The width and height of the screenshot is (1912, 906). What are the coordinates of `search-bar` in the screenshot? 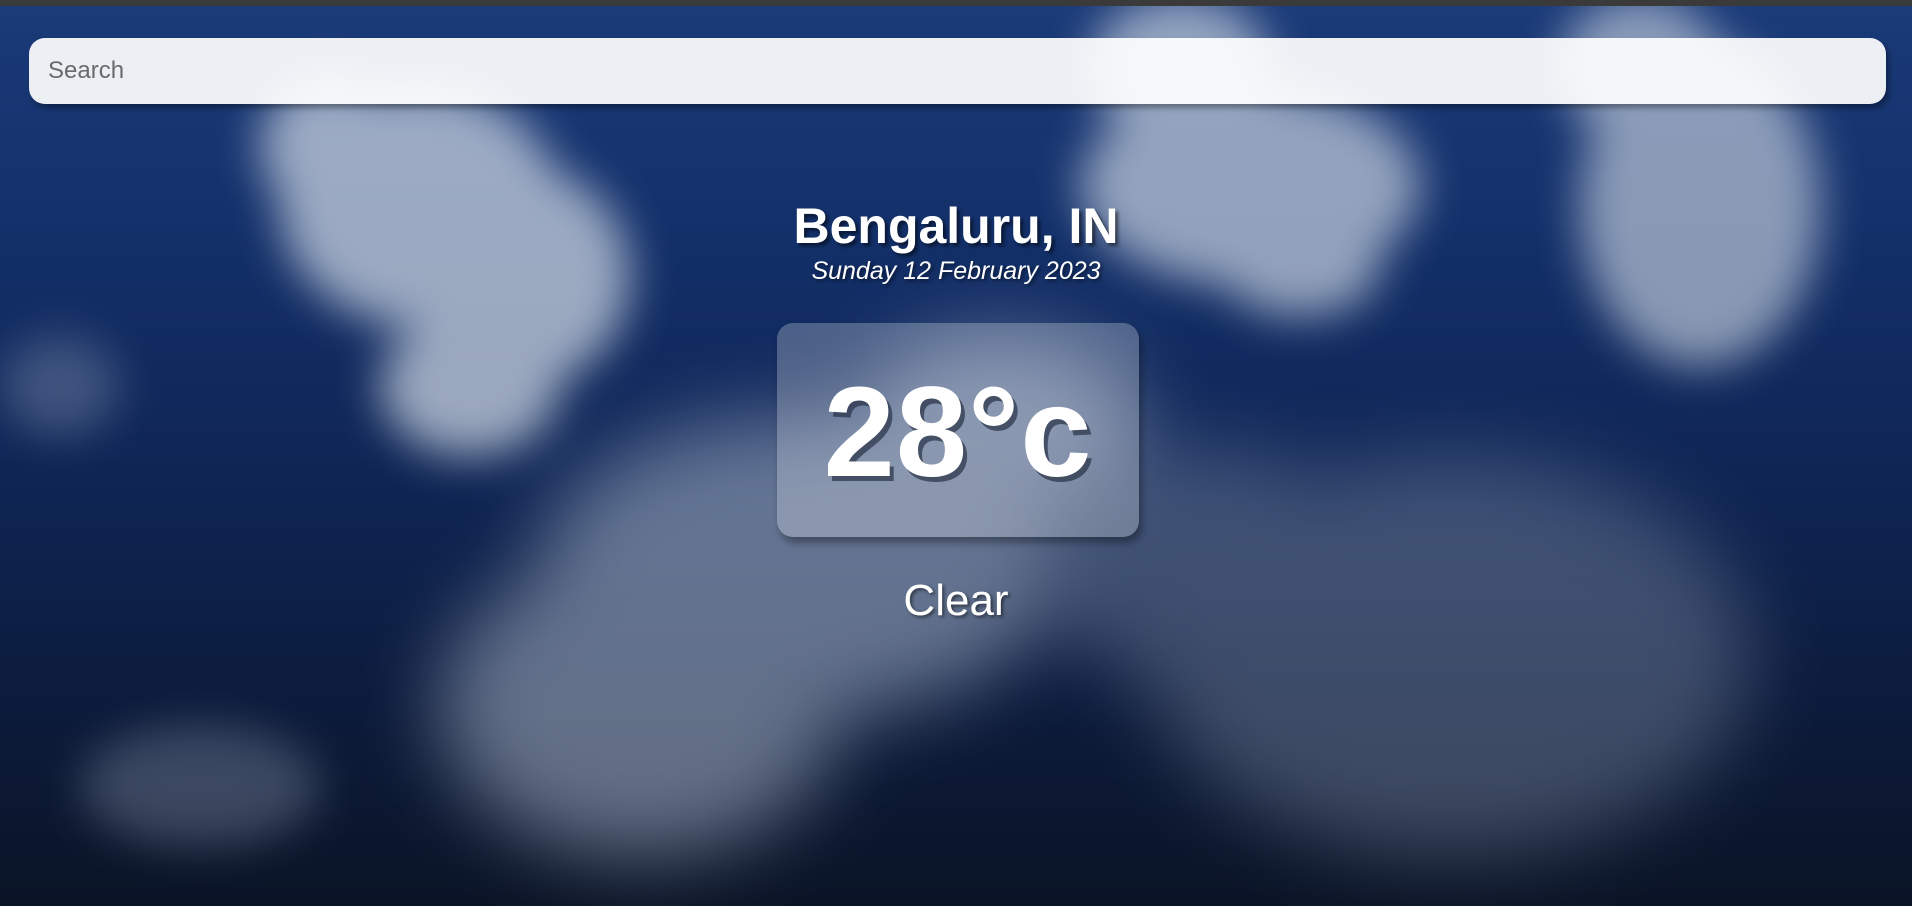 It's located at (957, 71).